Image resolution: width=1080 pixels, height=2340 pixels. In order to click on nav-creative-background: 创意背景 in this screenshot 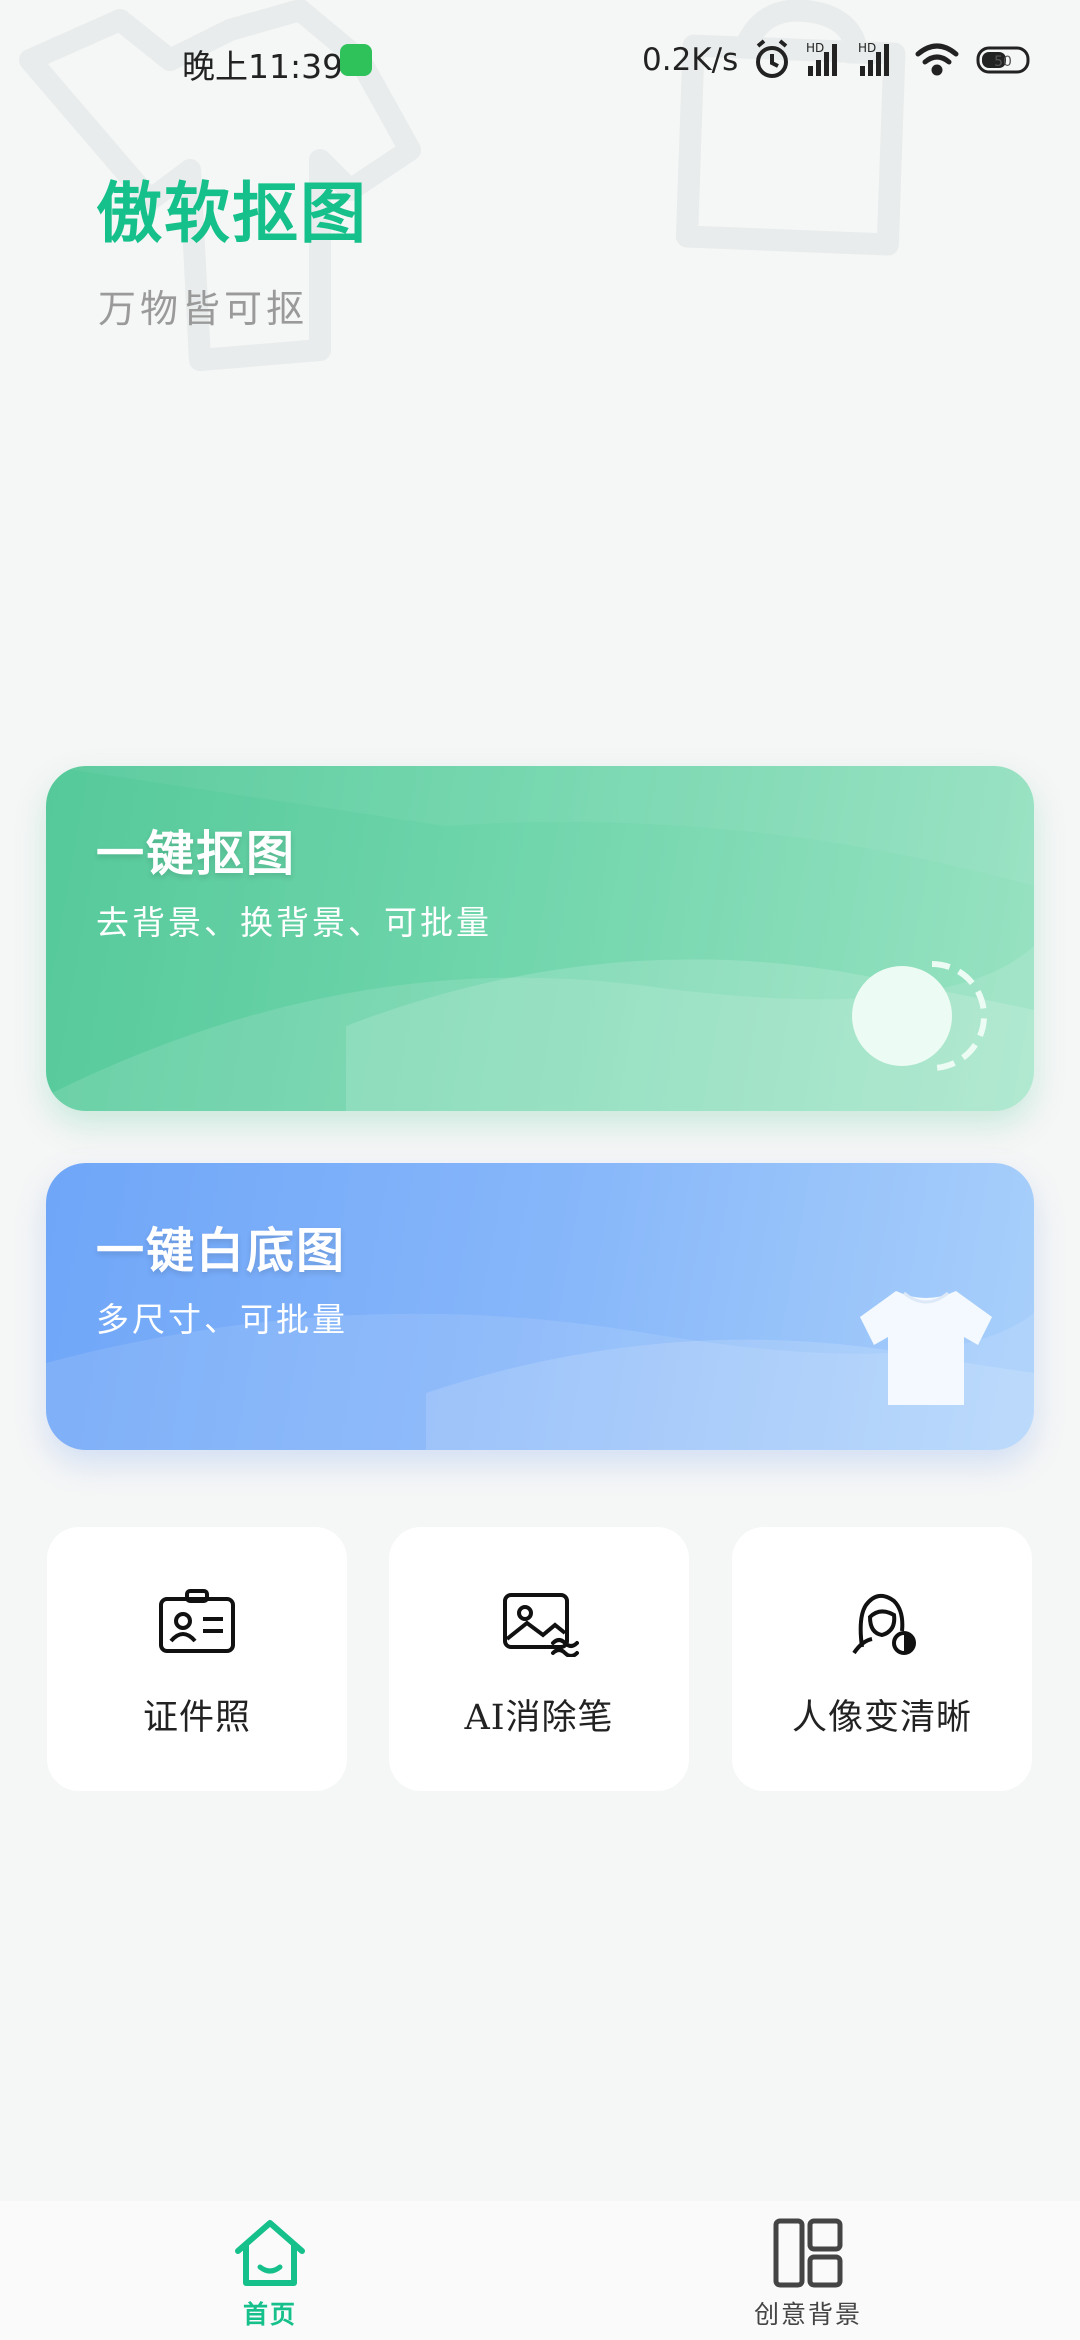, I will do `click(808, 2271)`.